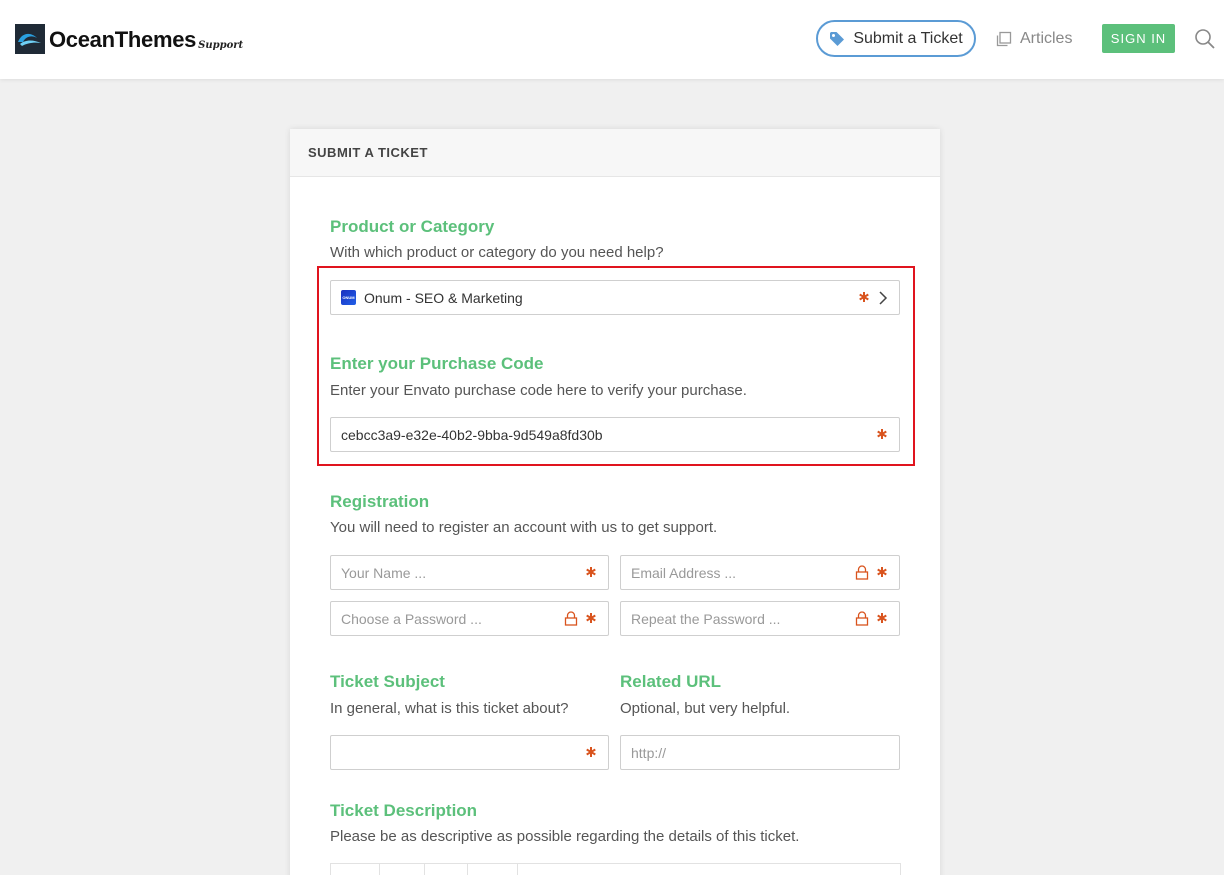  What do you see at coordinates (615, 297) in the screenshot?
I see `product-select: ONUM Onum - SEO & Marketing` at bounding box center [615, 297].